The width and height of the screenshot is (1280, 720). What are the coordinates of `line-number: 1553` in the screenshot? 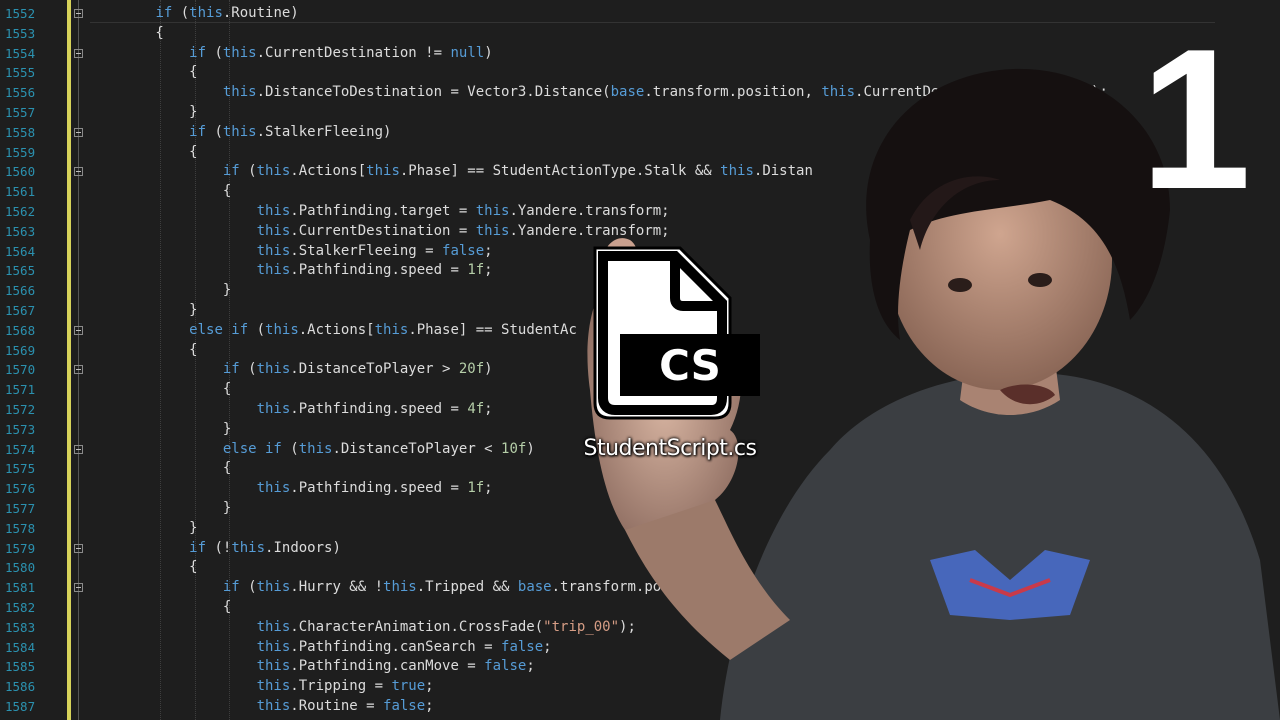 It's located at (20, 33).